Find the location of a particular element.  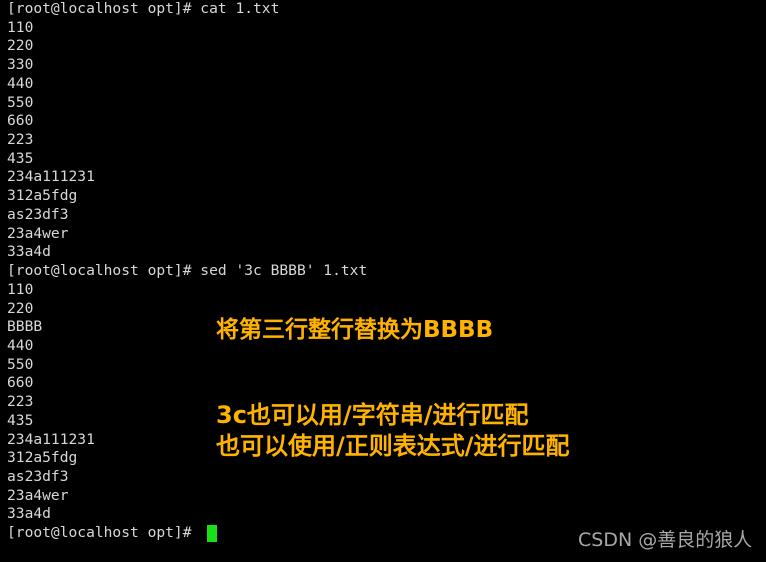

terminal-line: [root@localhost opt]# cat 1.txt is located at coordinates (143, 8).